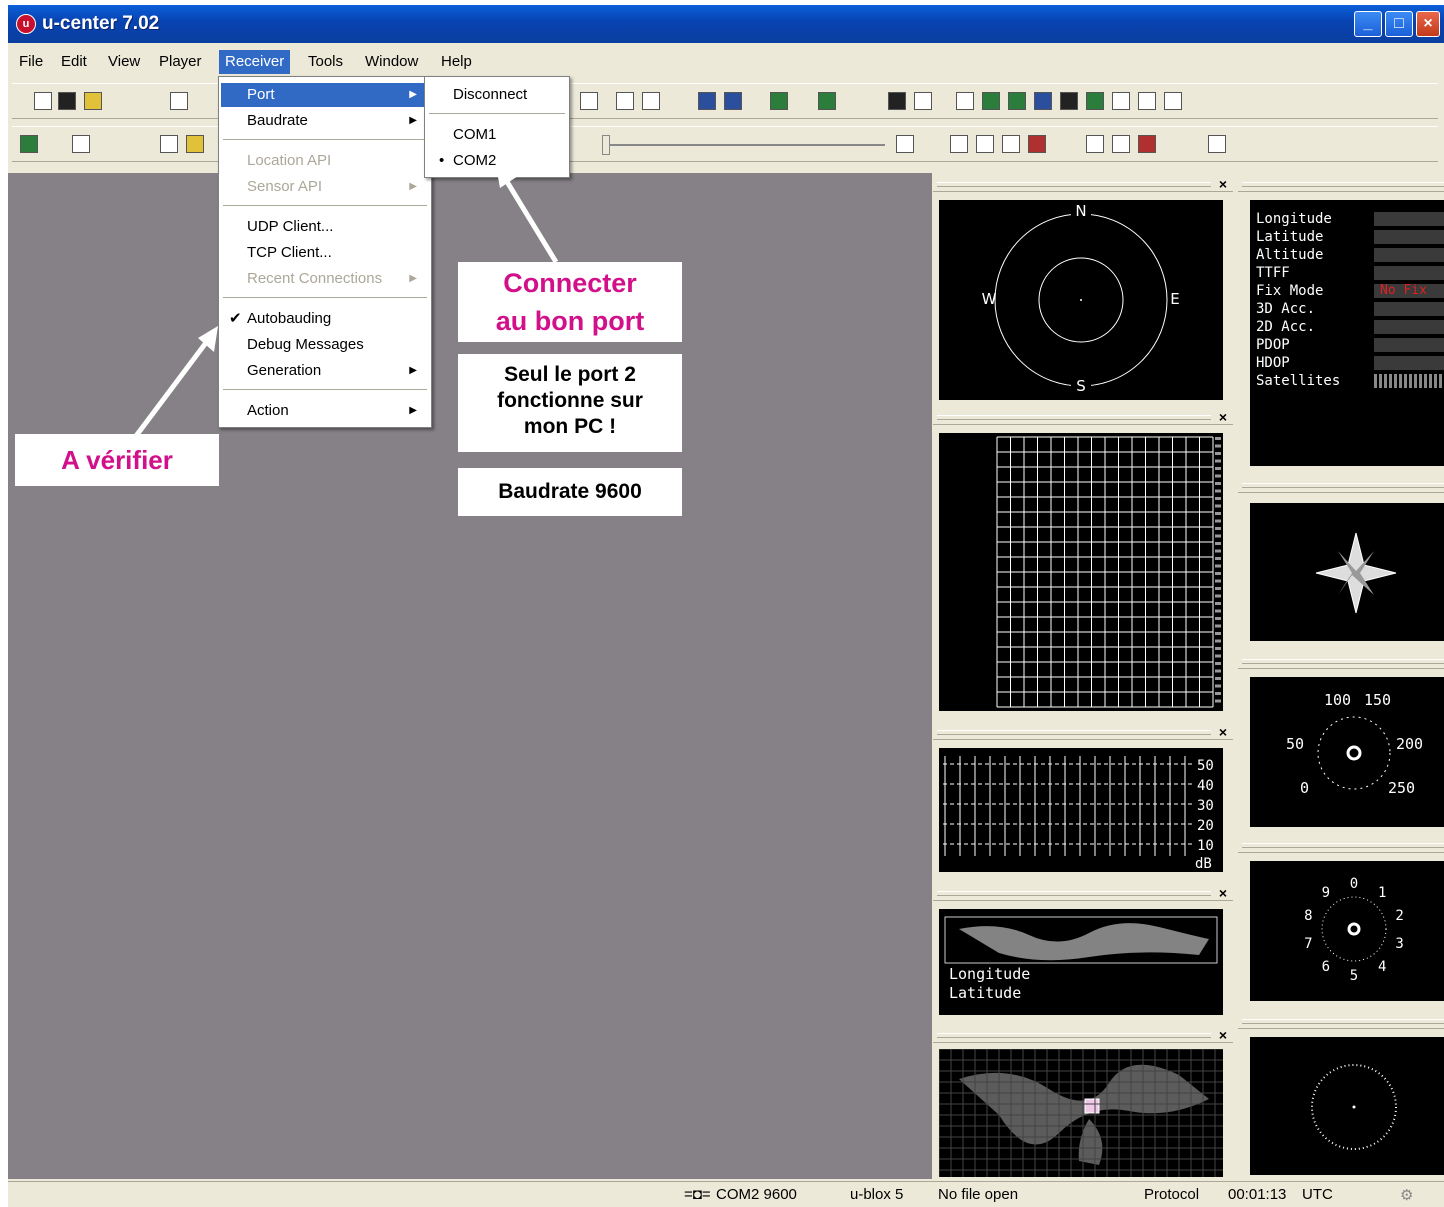 The image size is (1444, 1207). Describe the element at coordinates (651, 101) in the screenshot. I see `table-view-icon` at that location.